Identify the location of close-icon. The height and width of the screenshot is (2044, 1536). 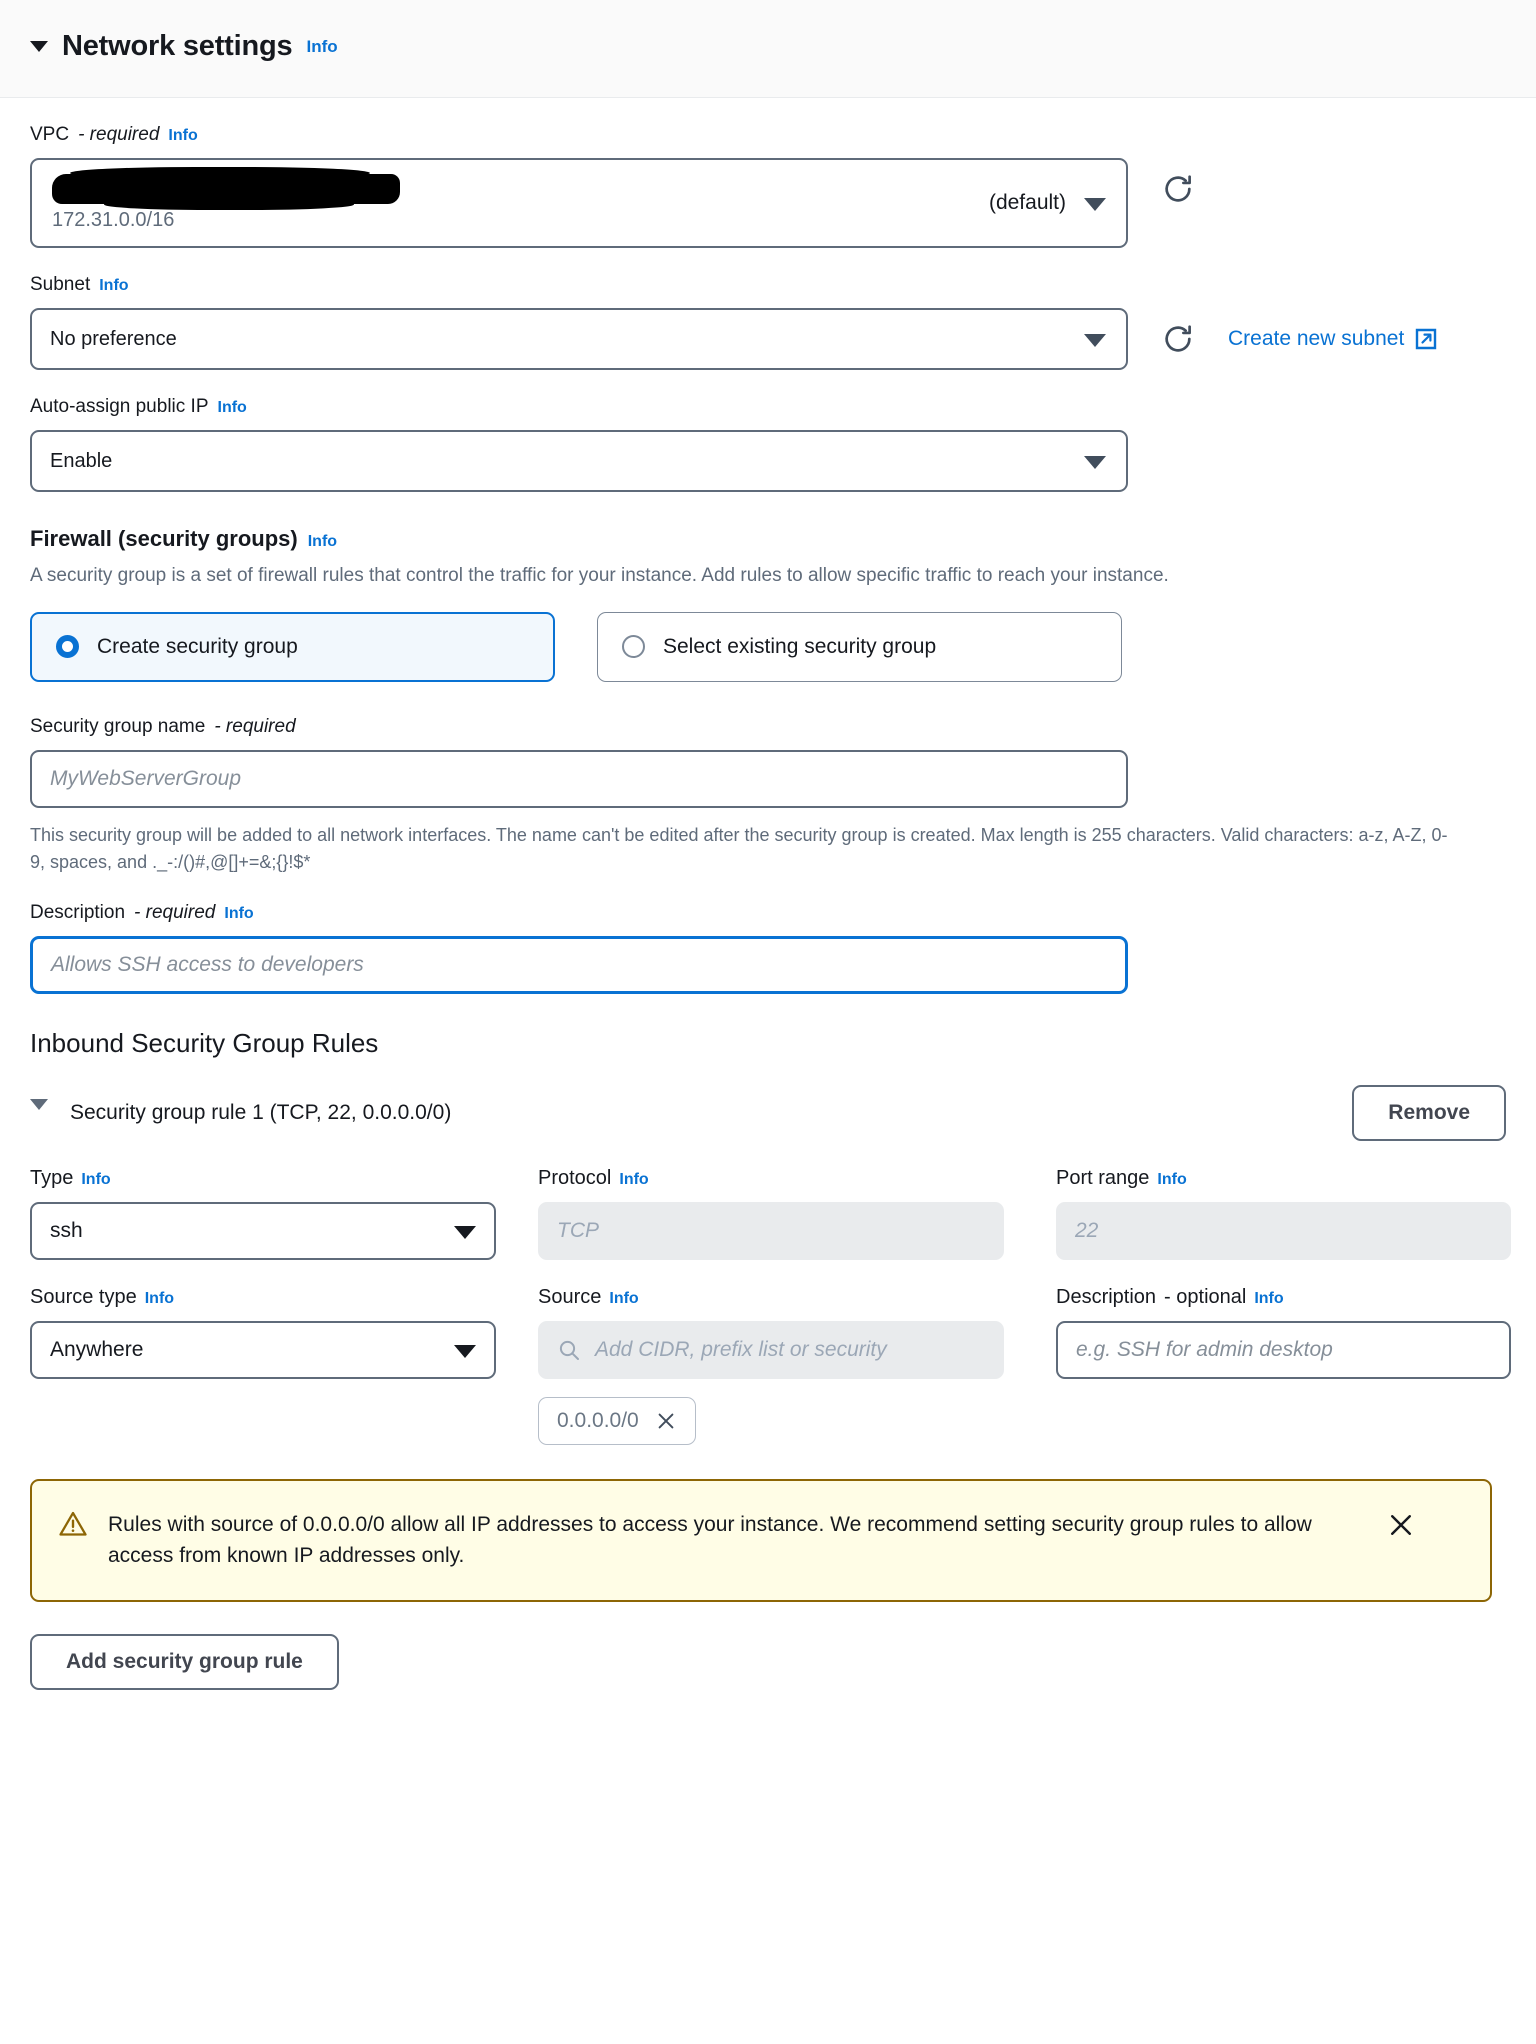
(1401, 1524).